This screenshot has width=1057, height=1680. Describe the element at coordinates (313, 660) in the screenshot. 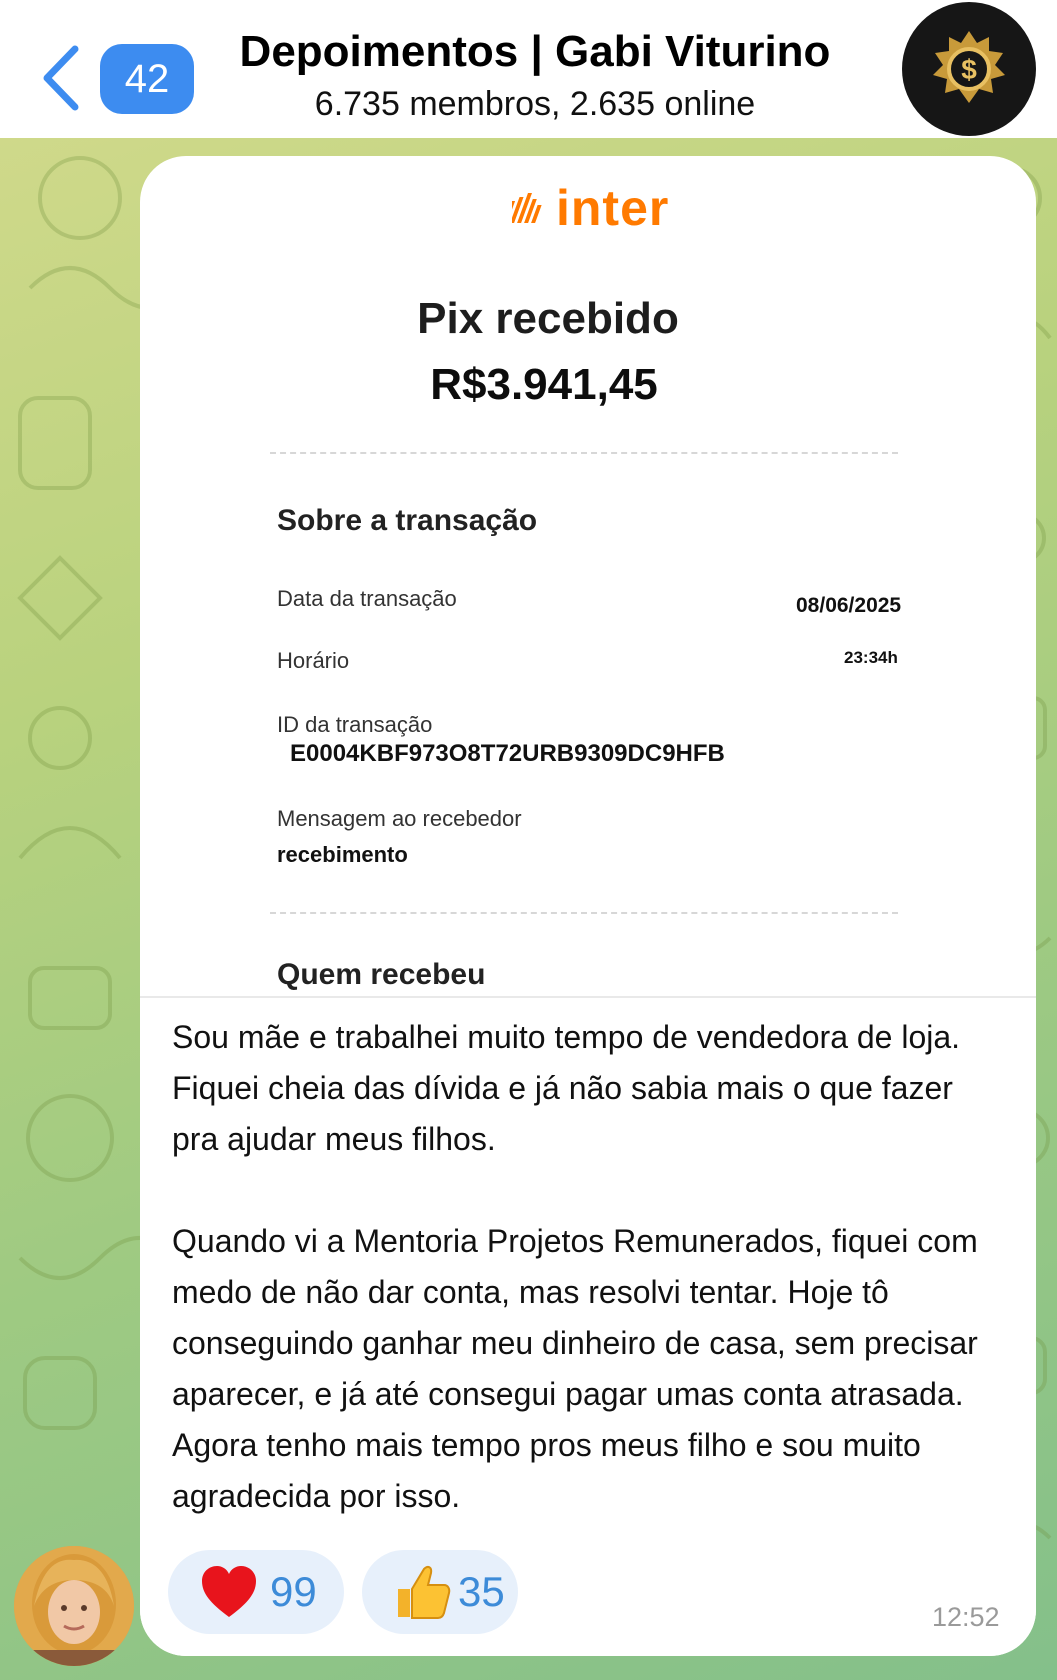

I see `time-label: Horário` at that location.